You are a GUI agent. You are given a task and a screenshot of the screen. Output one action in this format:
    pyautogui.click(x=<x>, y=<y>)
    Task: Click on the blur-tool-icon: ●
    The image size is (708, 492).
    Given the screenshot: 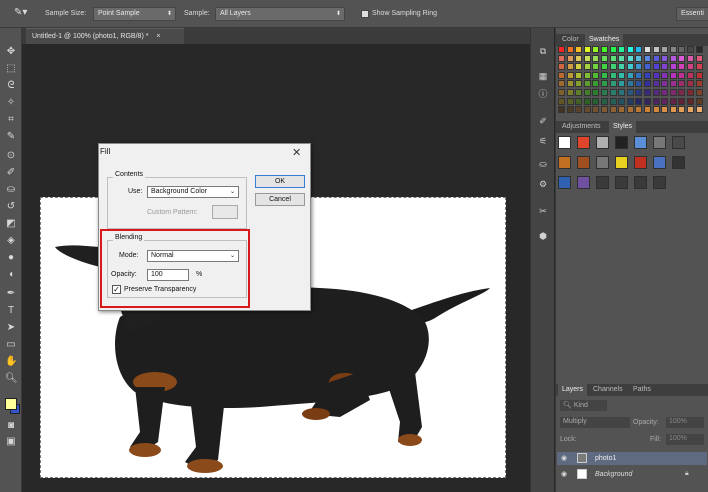 What is the action you would take?
    pyautogui.click(x=11, y=258)
    